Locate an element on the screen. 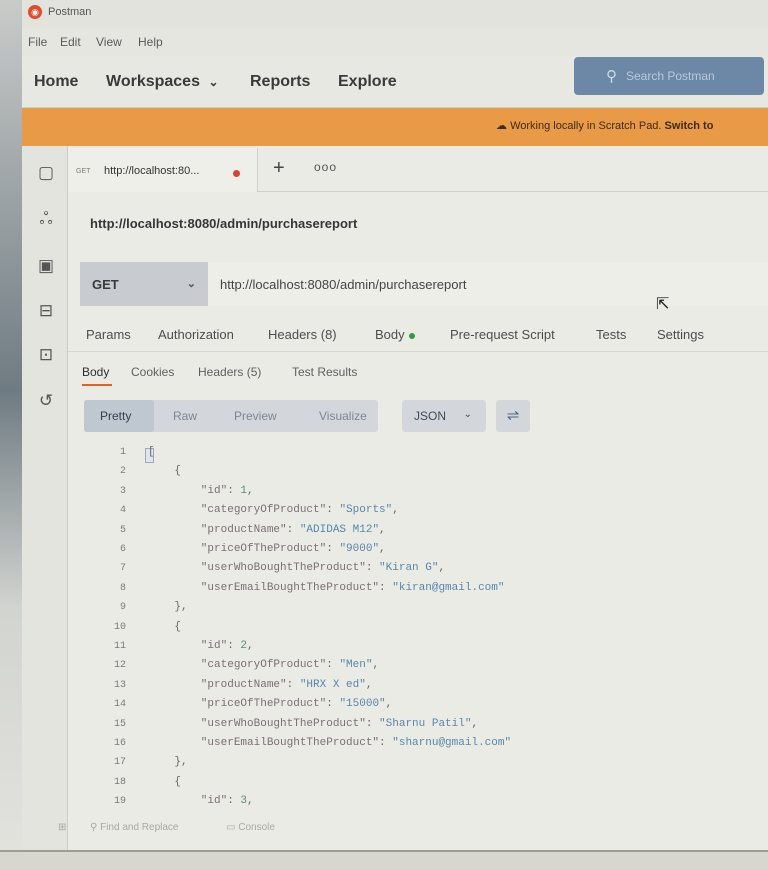 Image resolution: width=768 pixels, height=870 pixels. find-replace-button: ⚲ Find and Replace is located at coordinates (134, 827).